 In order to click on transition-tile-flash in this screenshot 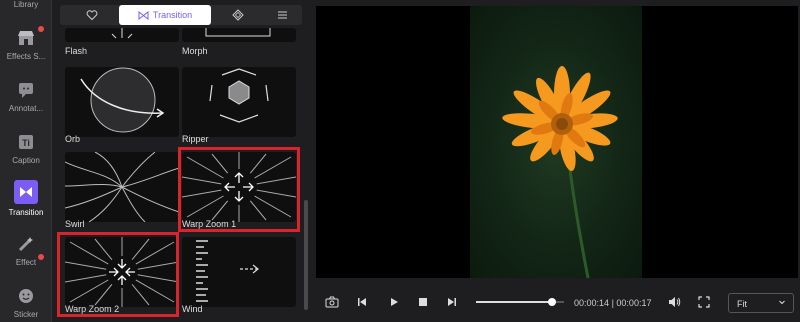, I will do `click(122, 35)`.